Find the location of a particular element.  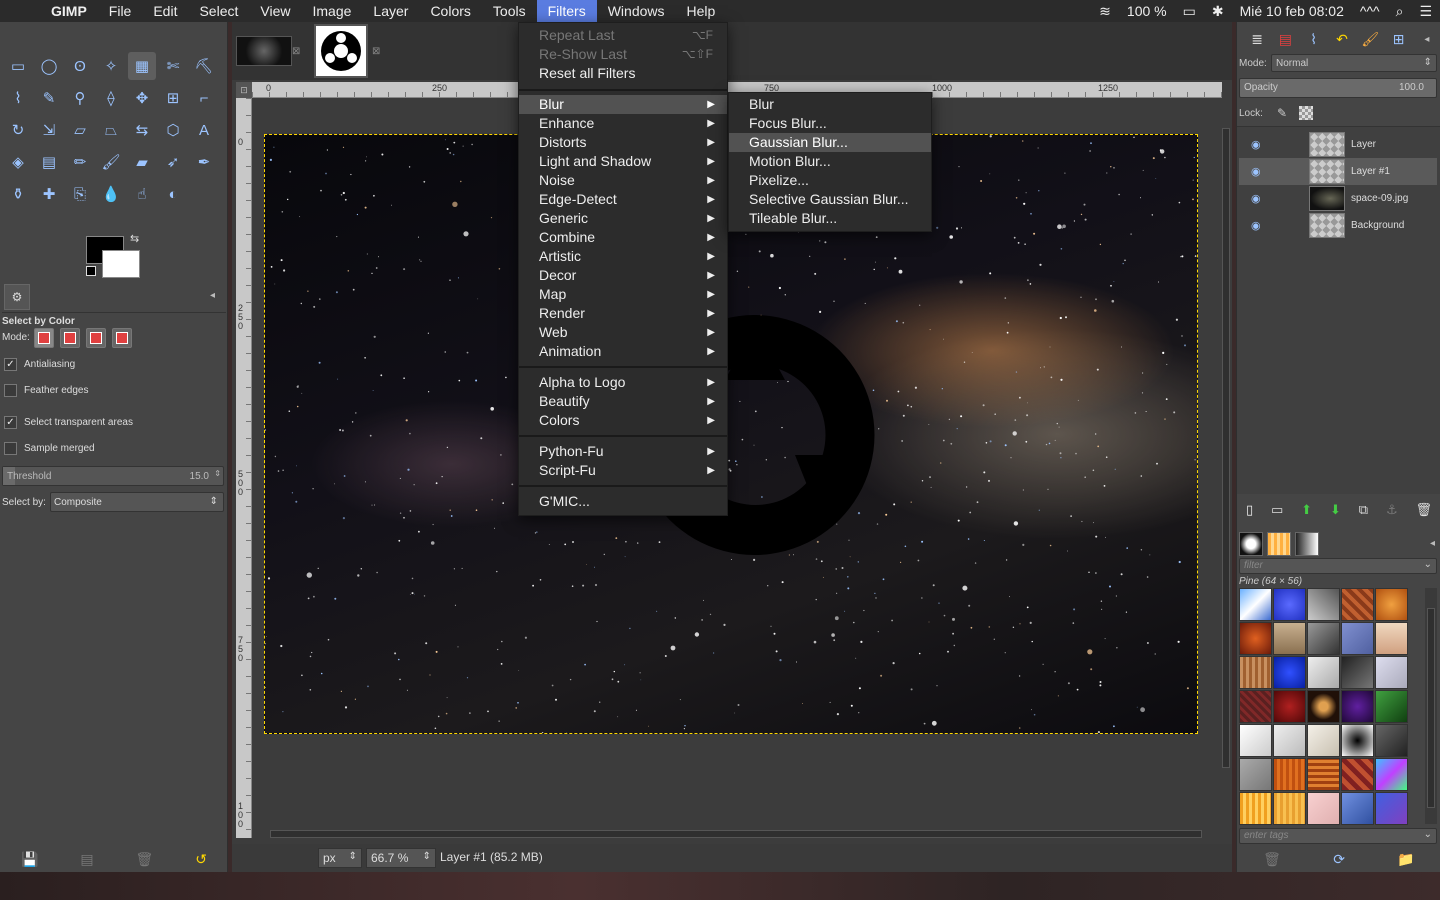

close-tab-icon: ⊠ is located at coordinates (376, 51).